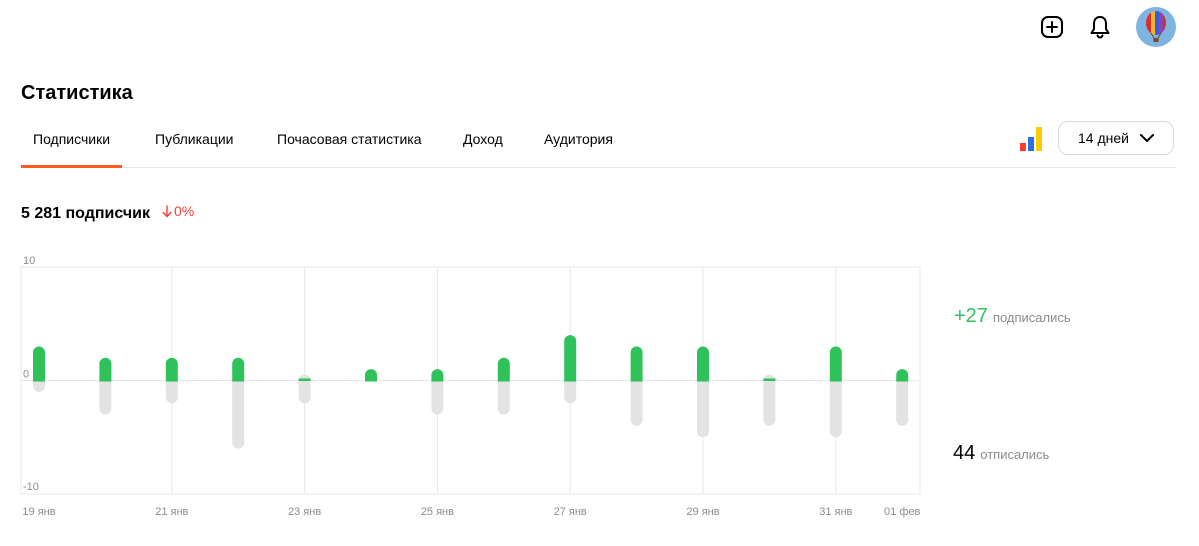 This screenshot has width=1199, height=546. Describe the element at coordinates (72, 140) in the screenshot. I see `tab-subscribers: Подписчики` at that location.